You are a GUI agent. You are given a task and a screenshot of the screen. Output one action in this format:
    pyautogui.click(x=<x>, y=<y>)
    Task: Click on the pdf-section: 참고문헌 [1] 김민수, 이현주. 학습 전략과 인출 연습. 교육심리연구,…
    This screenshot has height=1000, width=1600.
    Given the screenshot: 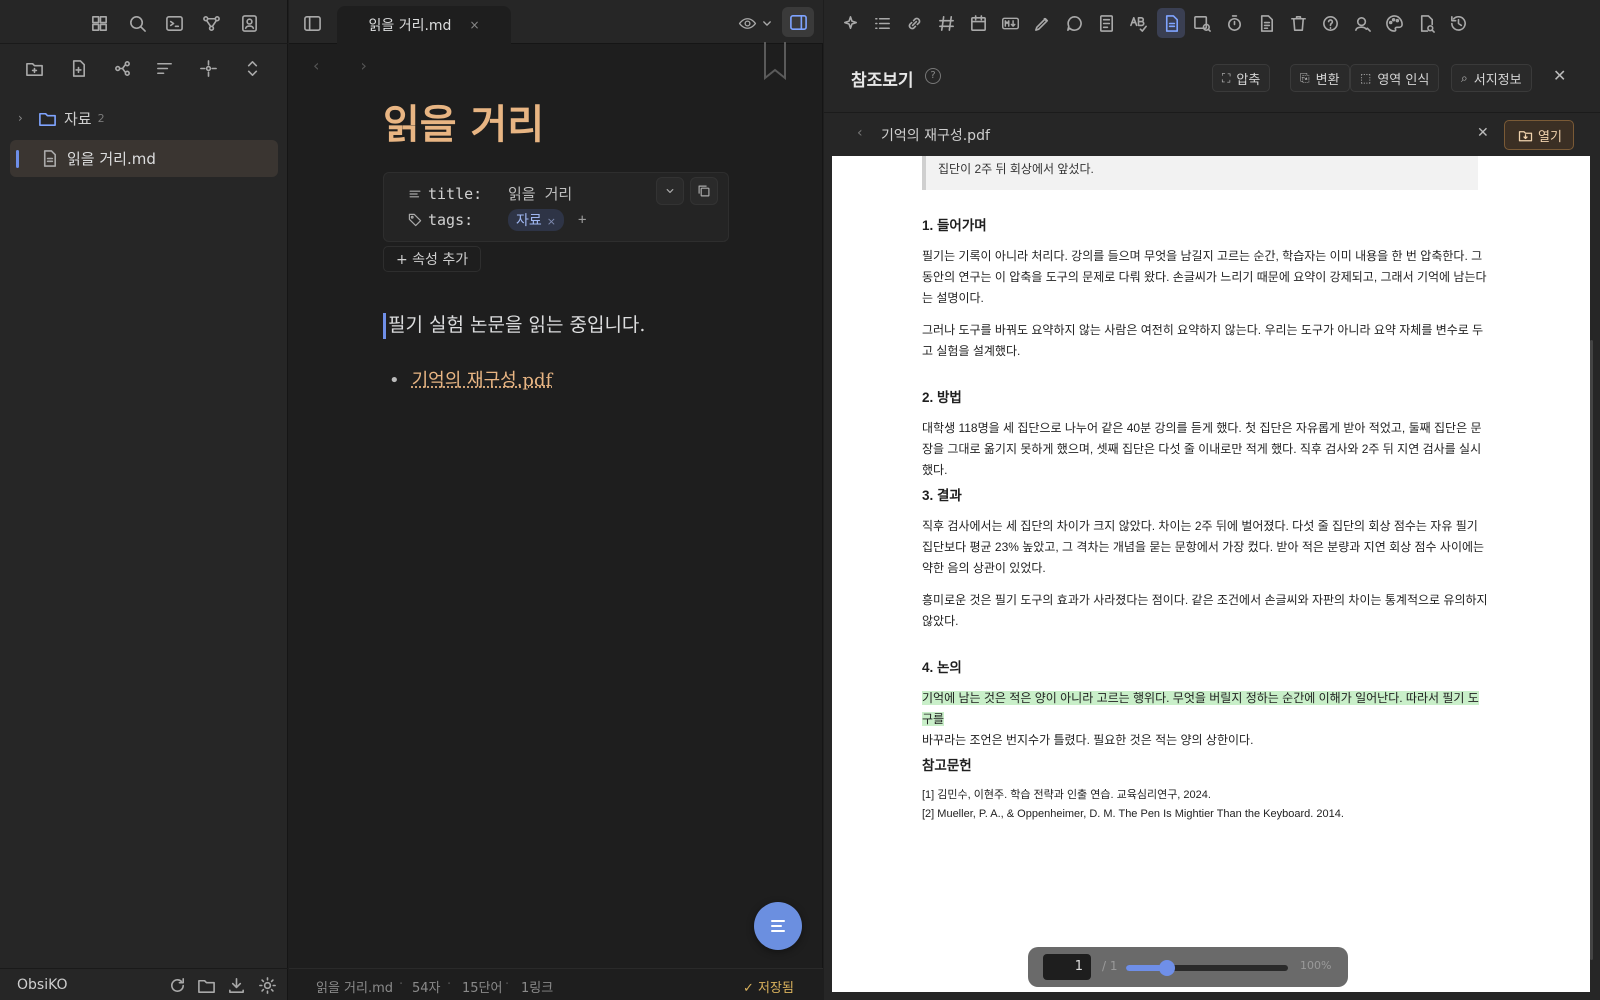 What is the action you would take?
    pyautogui.click(x=1205, y=789)
    